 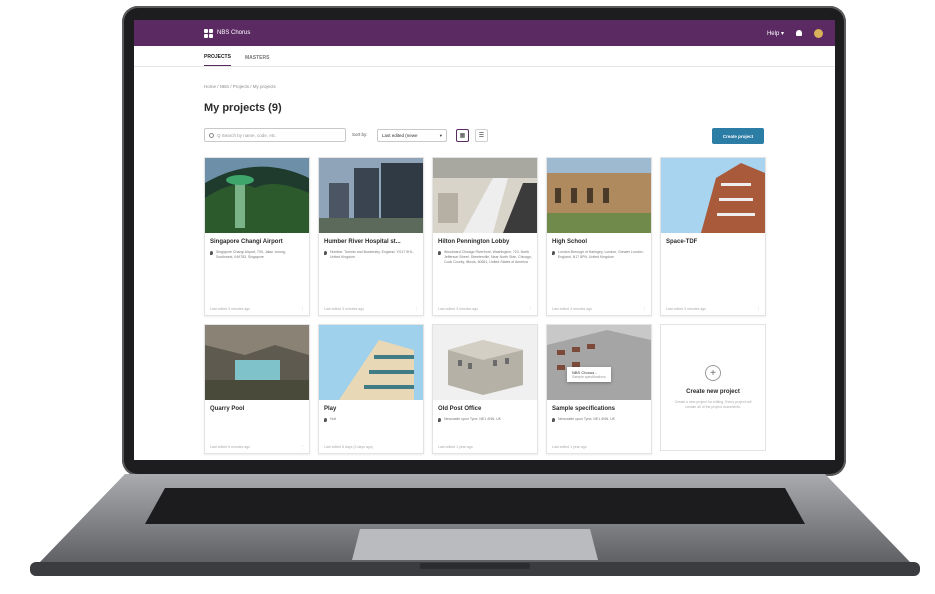 What do you see at coordinates (440, 135) in the screenshot?
I see `chevron-down-icon: ▾` at bounding box center [440, 135].